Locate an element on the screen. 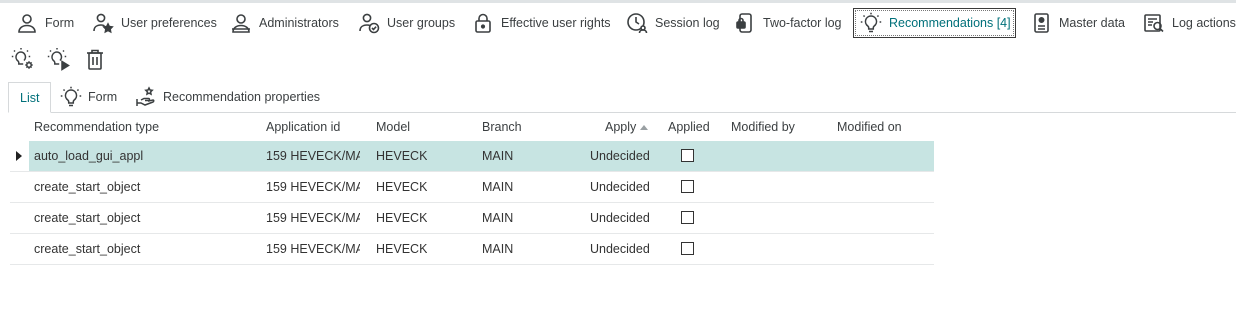  tab-administrators-label: Administrators is located at coordinates (299, 23).